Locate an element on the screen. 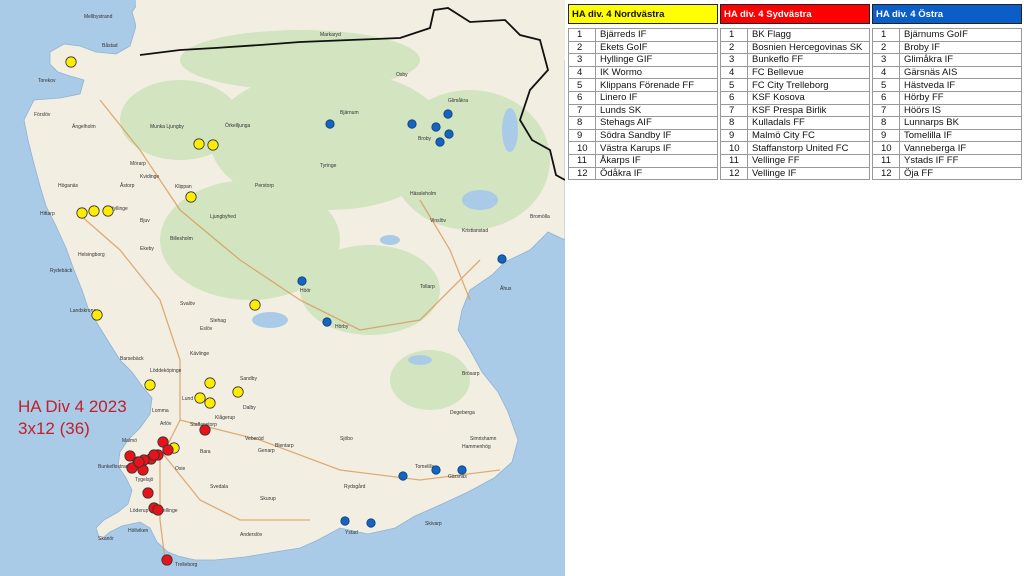 The height and width of the screenshot is (576, 1024). town-label: Lomma is located at coordinates (160, 411).